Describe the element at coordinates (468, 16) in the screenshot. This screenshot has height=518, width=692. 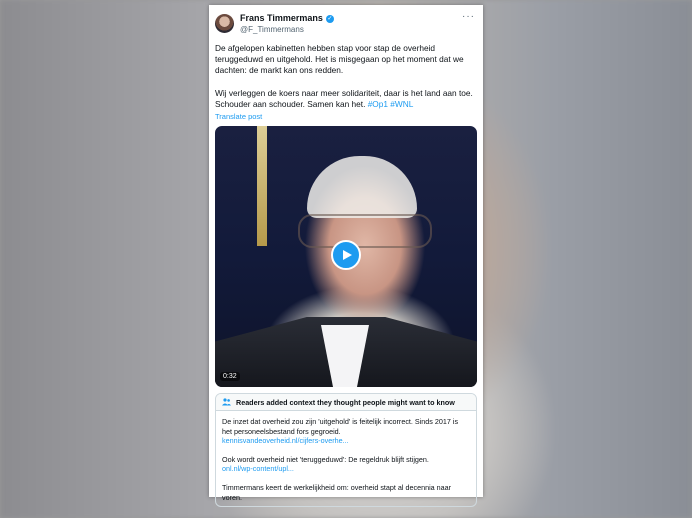
I see `more-options-icon: ···` at that location.